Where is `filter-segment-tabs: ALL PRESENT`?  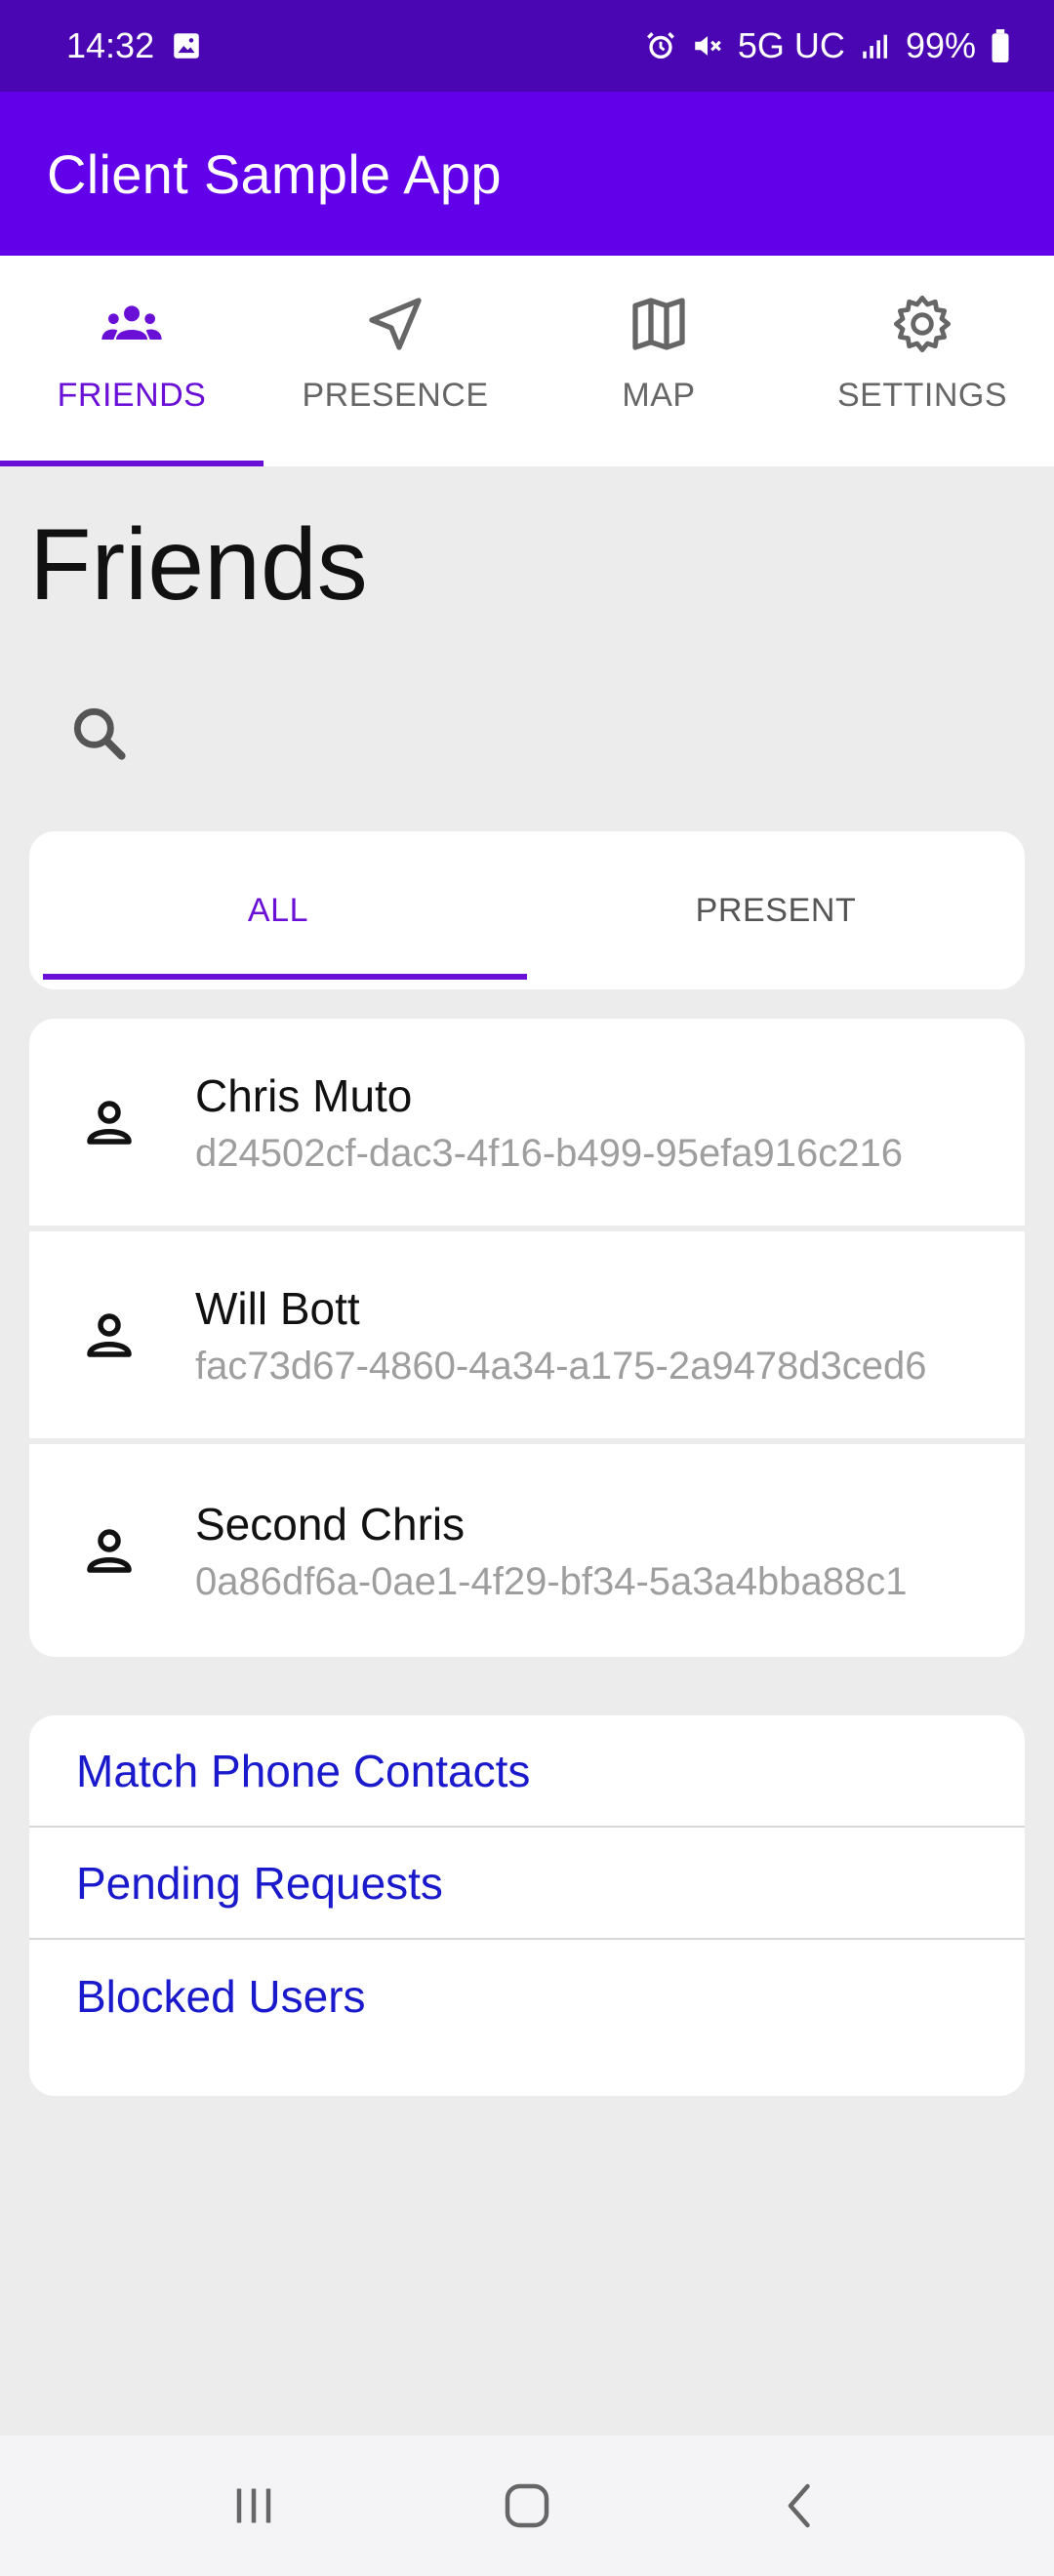 filter-segment-tabs: ALL PRESENT is located at coordinates (527, 910).